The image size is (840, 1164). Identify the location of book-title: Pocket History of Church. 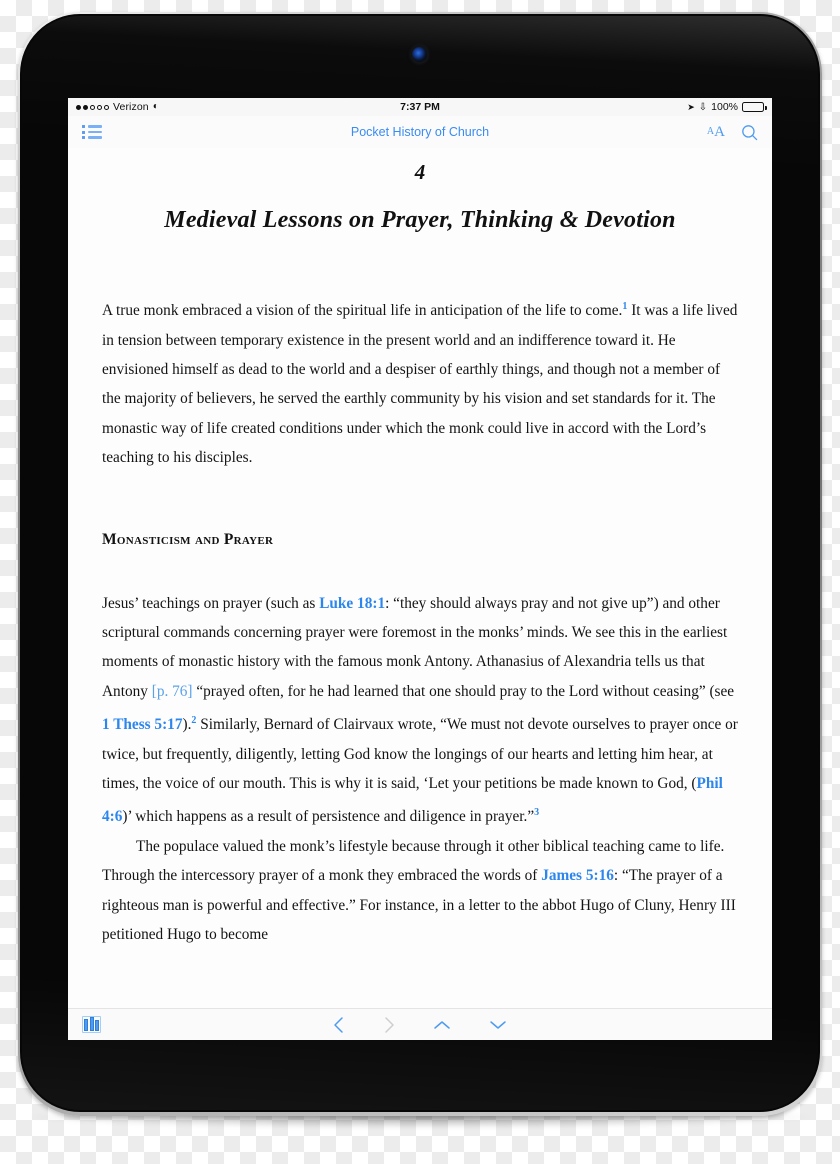
(420, 132).